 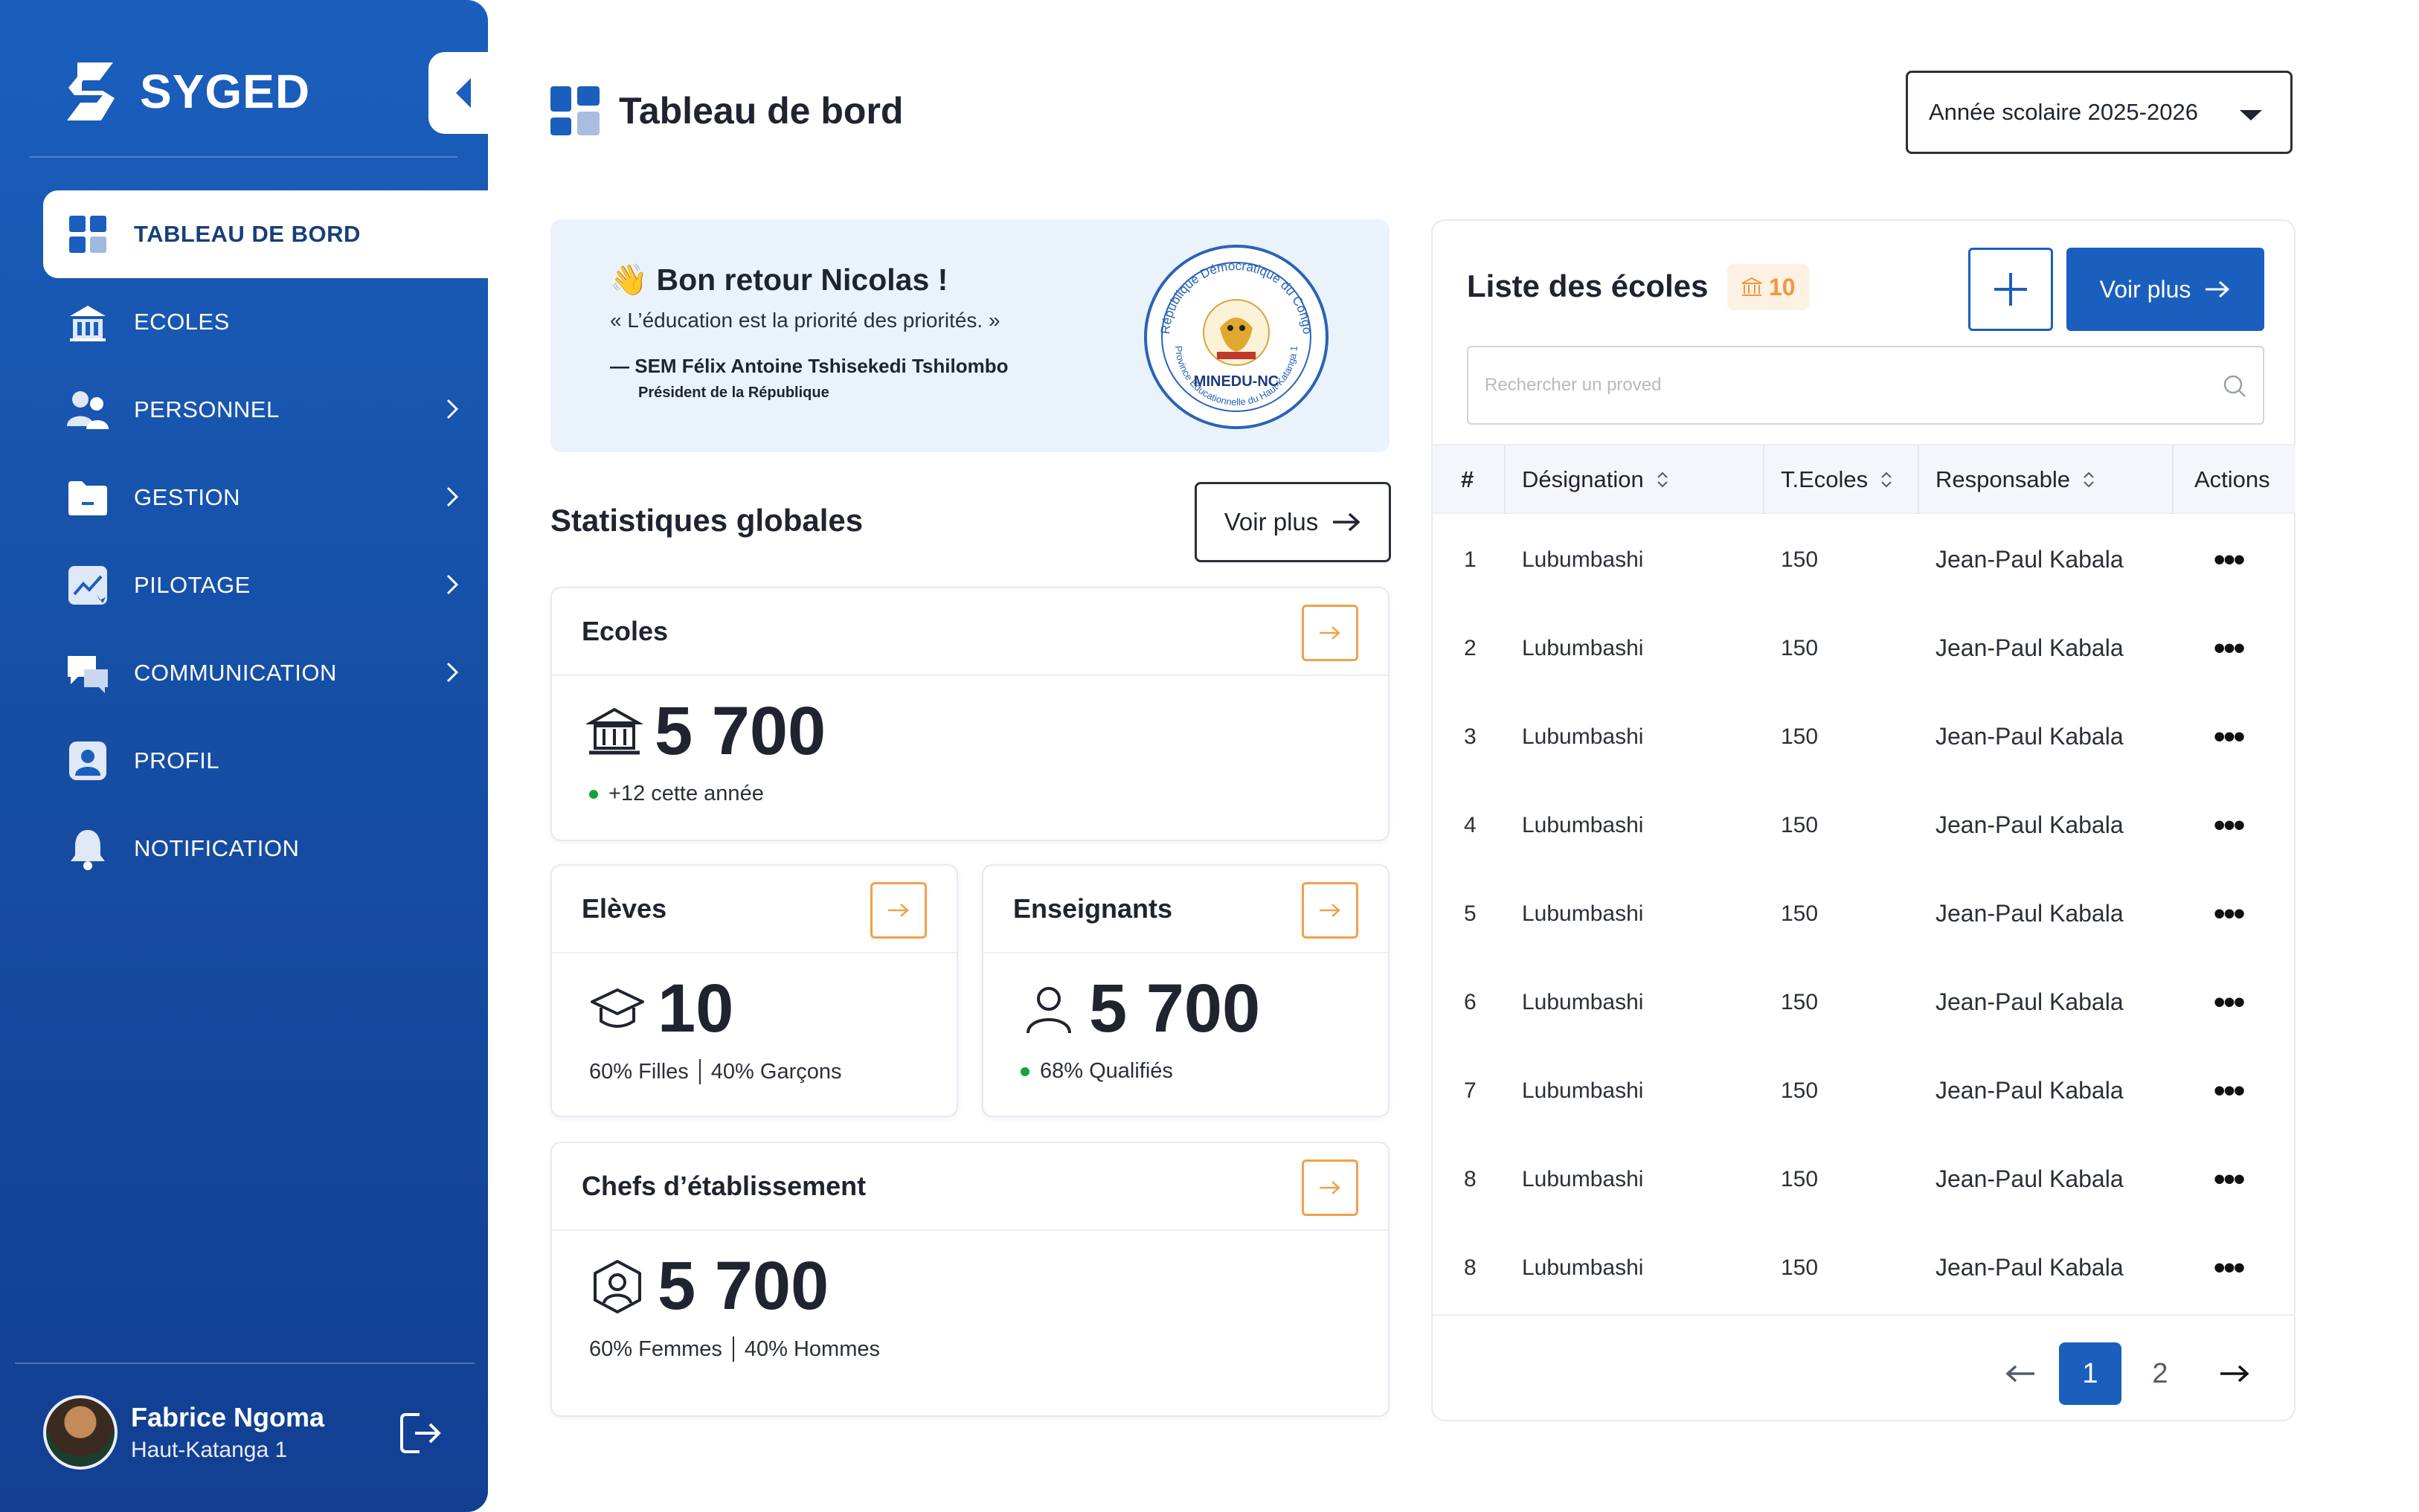 What do you see at coordinates (91, 91) in the screenshot?
I see `logo-icon` at bounding box center [91, 91].